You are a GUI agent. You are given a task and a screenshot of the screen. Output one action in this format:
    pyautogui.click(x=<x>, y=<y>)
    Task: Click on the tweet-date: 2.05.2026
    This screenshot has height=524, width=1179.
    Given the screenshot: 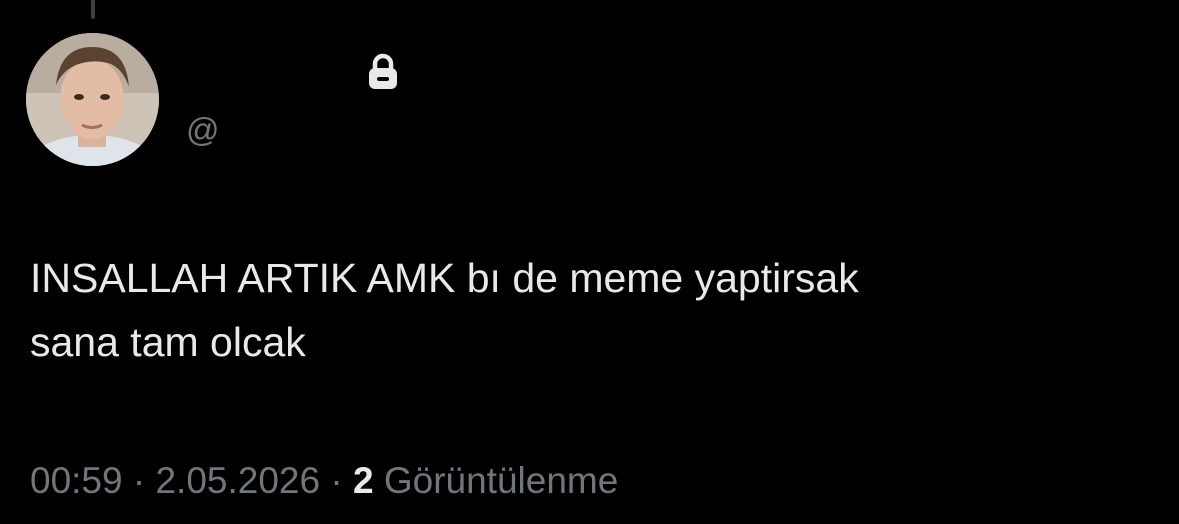 What is the action you would take?
    pyautogui.click(x=237, y=480)
    